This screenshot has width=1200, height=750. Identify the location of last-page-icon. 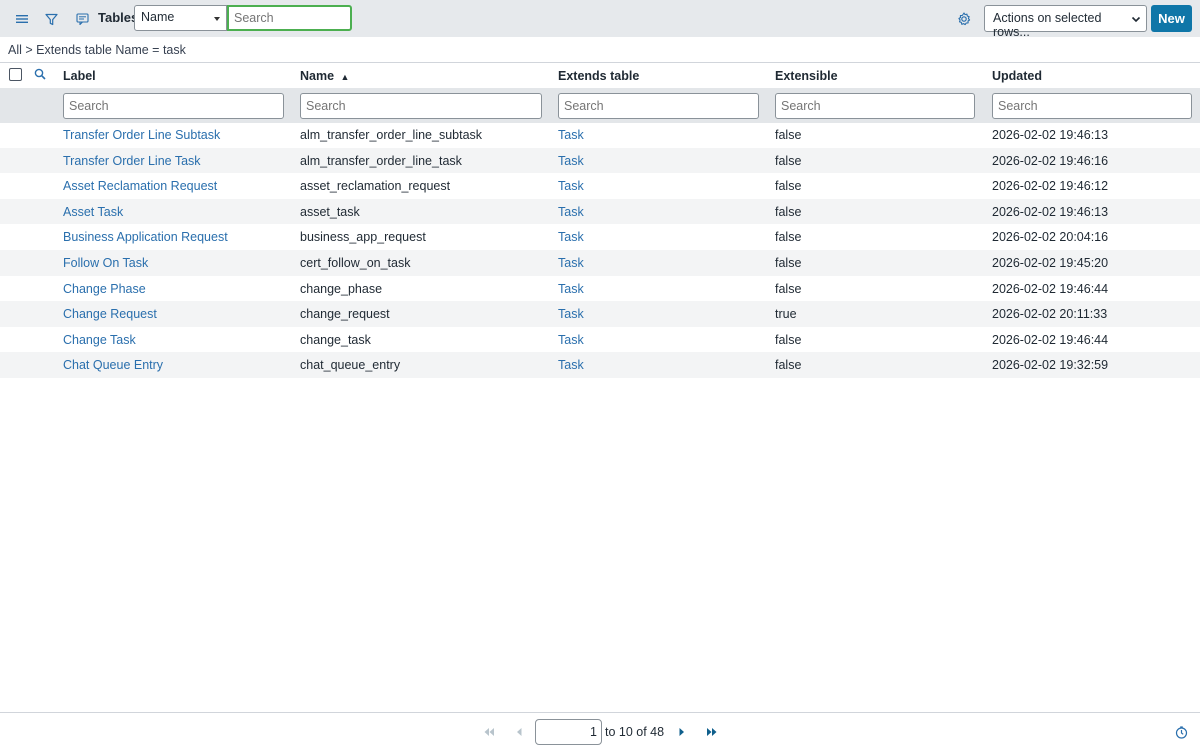
(712, 732).